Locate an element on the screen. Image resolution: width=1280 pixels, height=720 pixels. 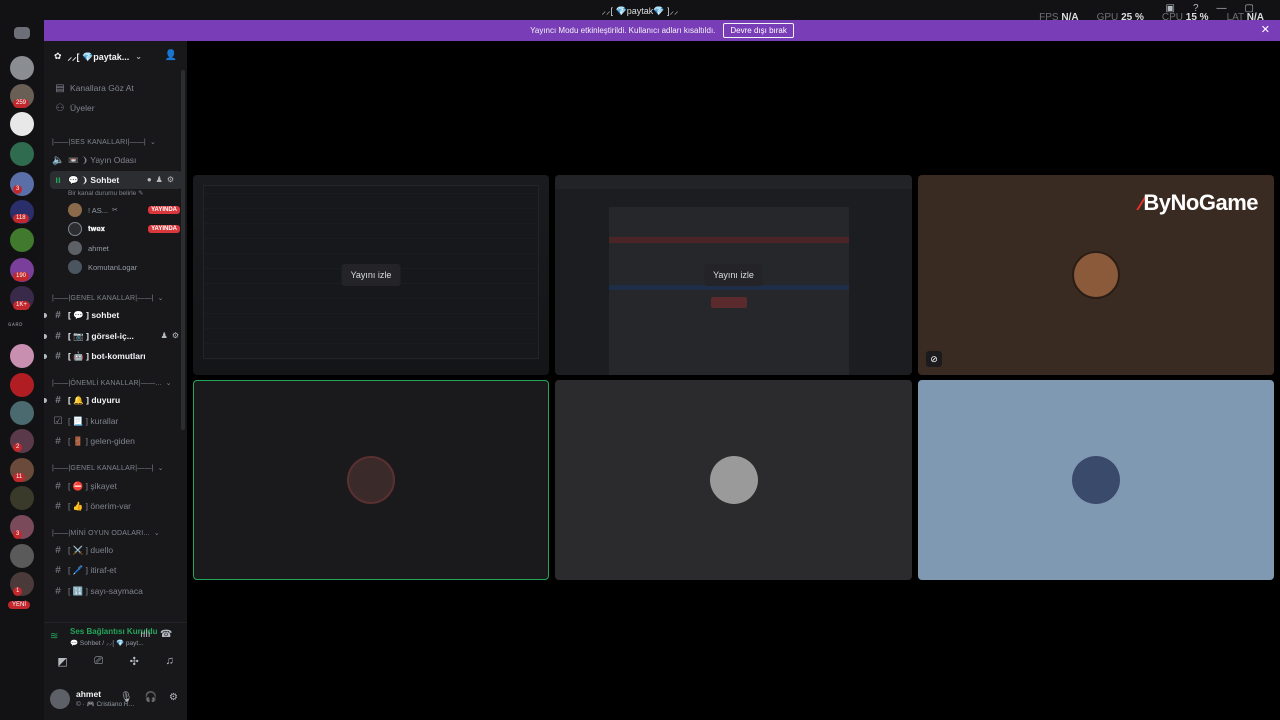
activities-icon: ✣ is located at coordinates (134, 661).